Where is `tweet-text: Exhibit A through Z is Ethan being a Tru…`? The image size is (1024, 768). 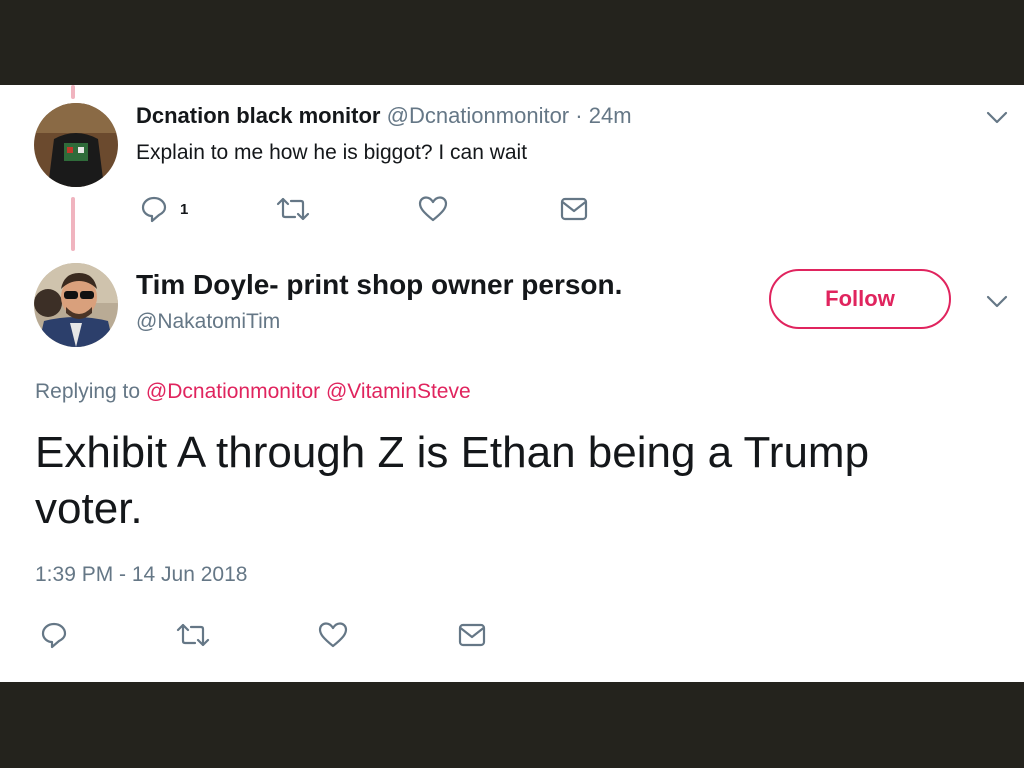 tweet-text: Exhibit A through Z is Ethan being a Tru… is located at coordinates (452, 480).